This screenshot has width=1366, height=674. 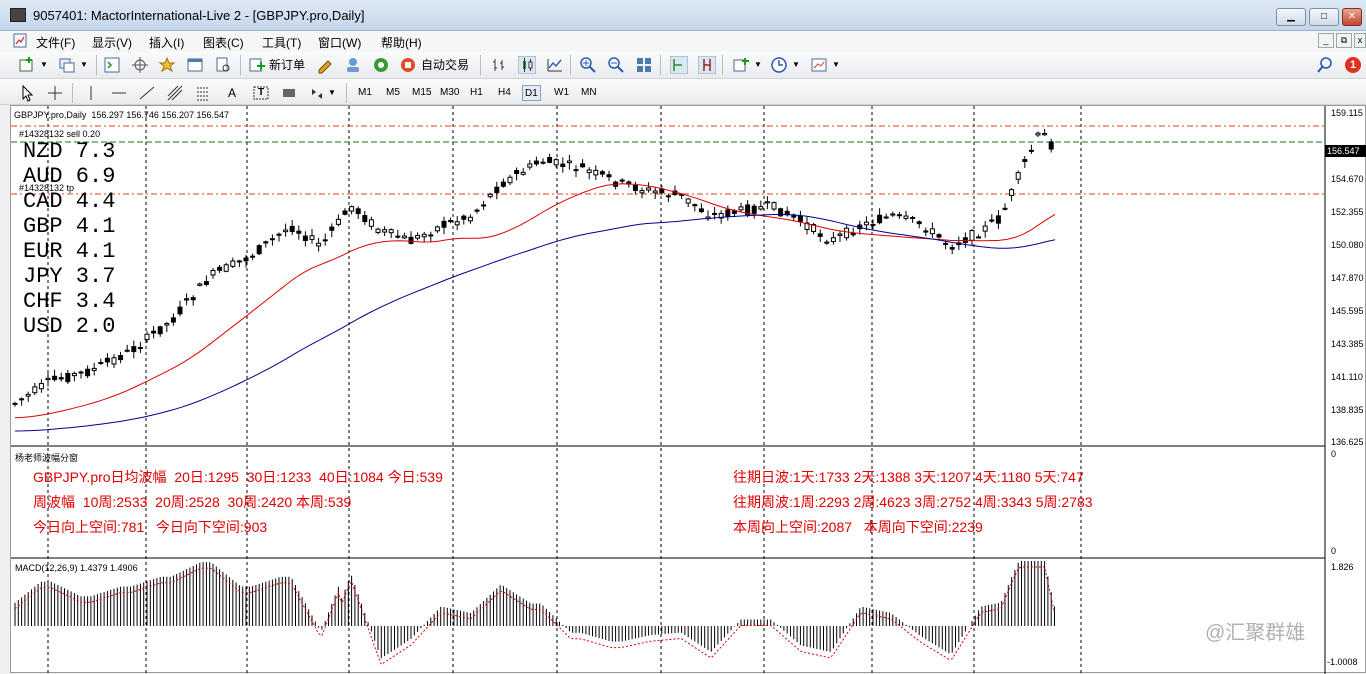 What do you see at coordinates (1344, 40) in the screenshot?
I see `child-restore-button: ⧉` at bounding box center [1344, 40].